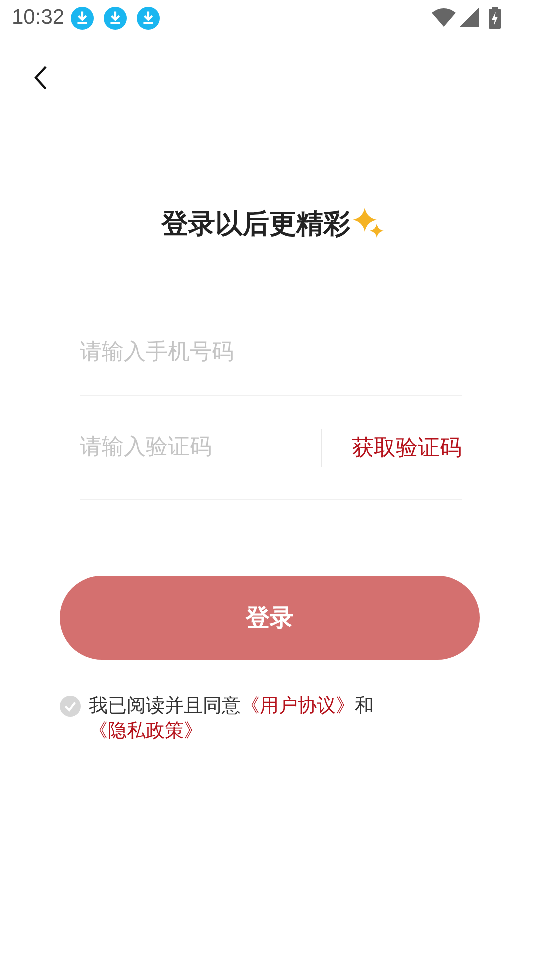  Describe the element at coordinates (444, 18) in the screenshot. I see `wifi-icon` at that location.